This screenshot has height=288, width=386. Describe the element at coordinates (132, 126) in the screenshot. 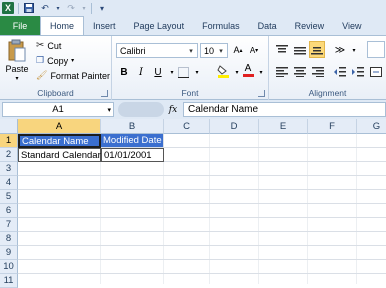

I see `column-header-b: B` at that location.